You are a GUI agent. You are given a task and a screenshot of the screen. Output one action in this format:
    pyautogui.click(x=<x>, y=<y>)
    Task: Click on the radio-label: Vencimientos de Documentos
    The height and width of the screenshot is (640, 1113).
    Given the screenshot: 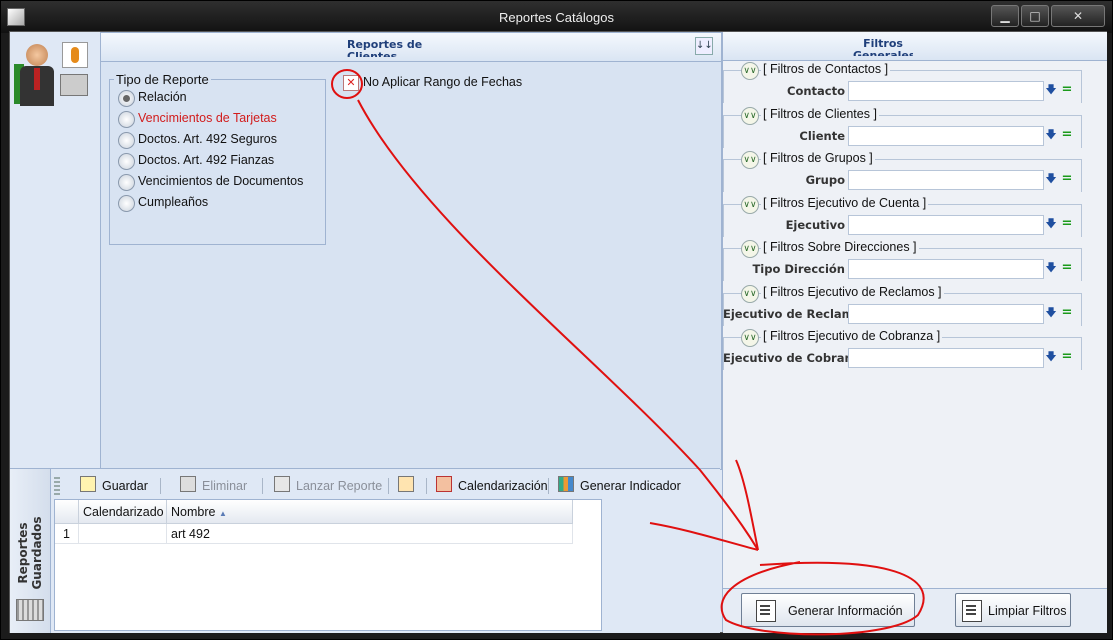 What is the action you would take?
    pyautogui.click(x=221, y=181)
    